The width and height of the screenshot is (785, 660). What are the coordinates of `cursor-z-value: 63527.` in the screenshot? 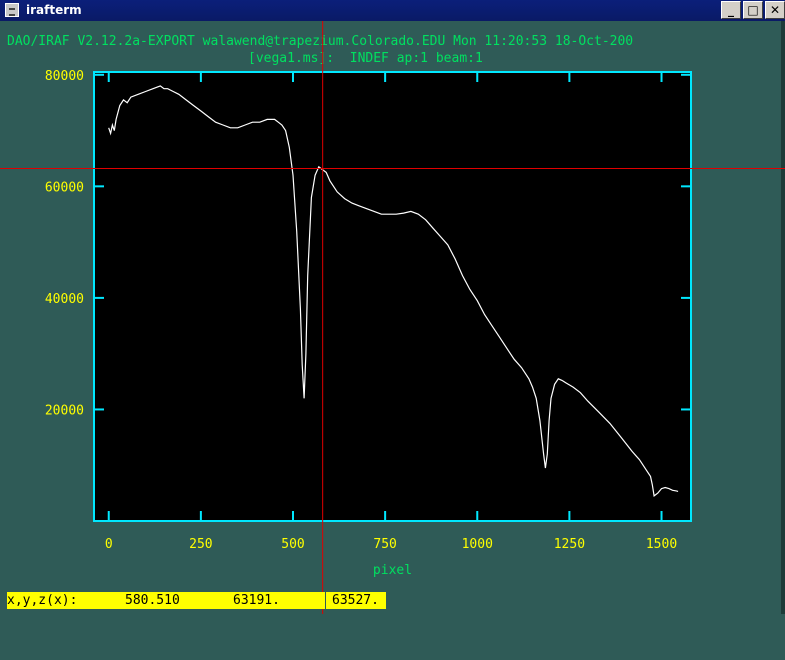 It's located at (356, 600).